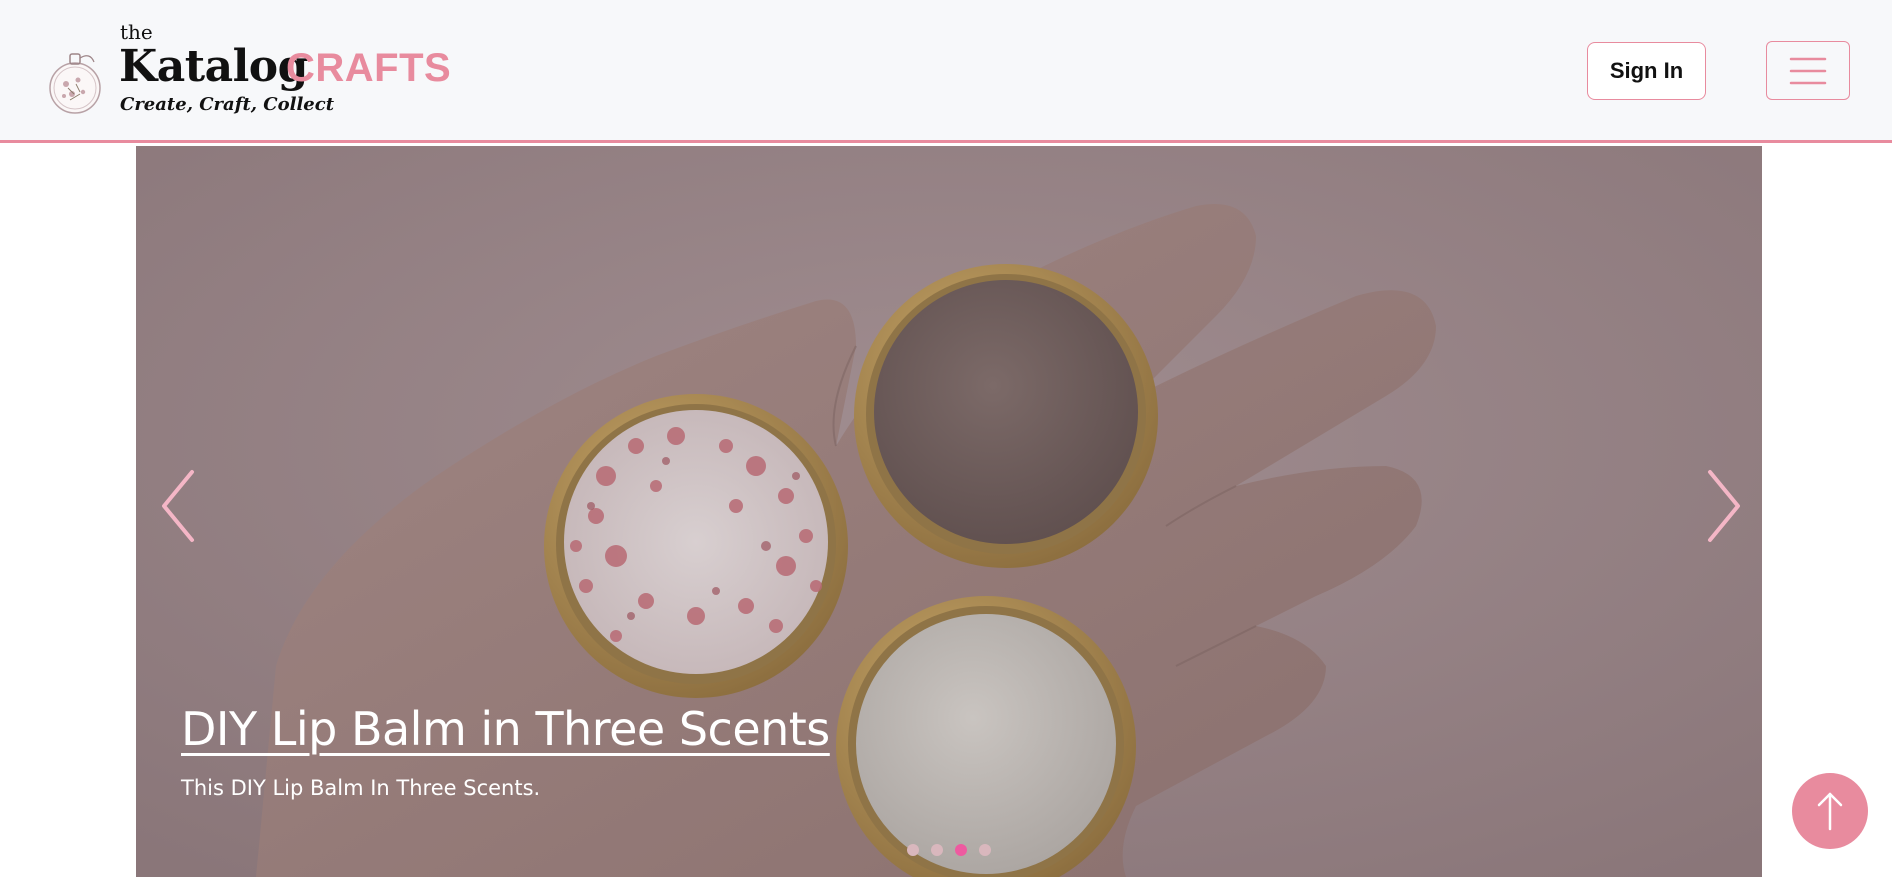 The height and width of the screenshot is (877, 1892). What do you see at coordinates (75, 83) in the screenshot?
I see `embroidery-hoop-logo-icon` at bounding box center [75, 83].